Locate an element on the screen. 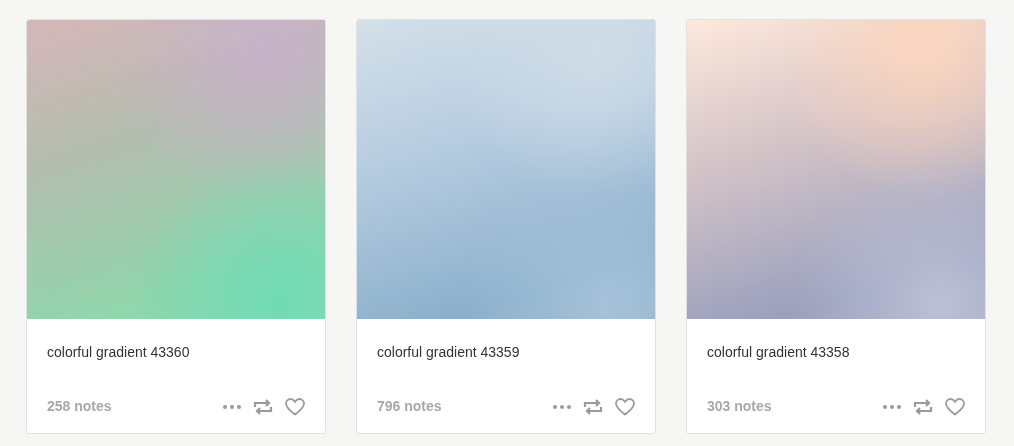  post-title: colorful gradient 43359 is located at coordinates (506, 352).